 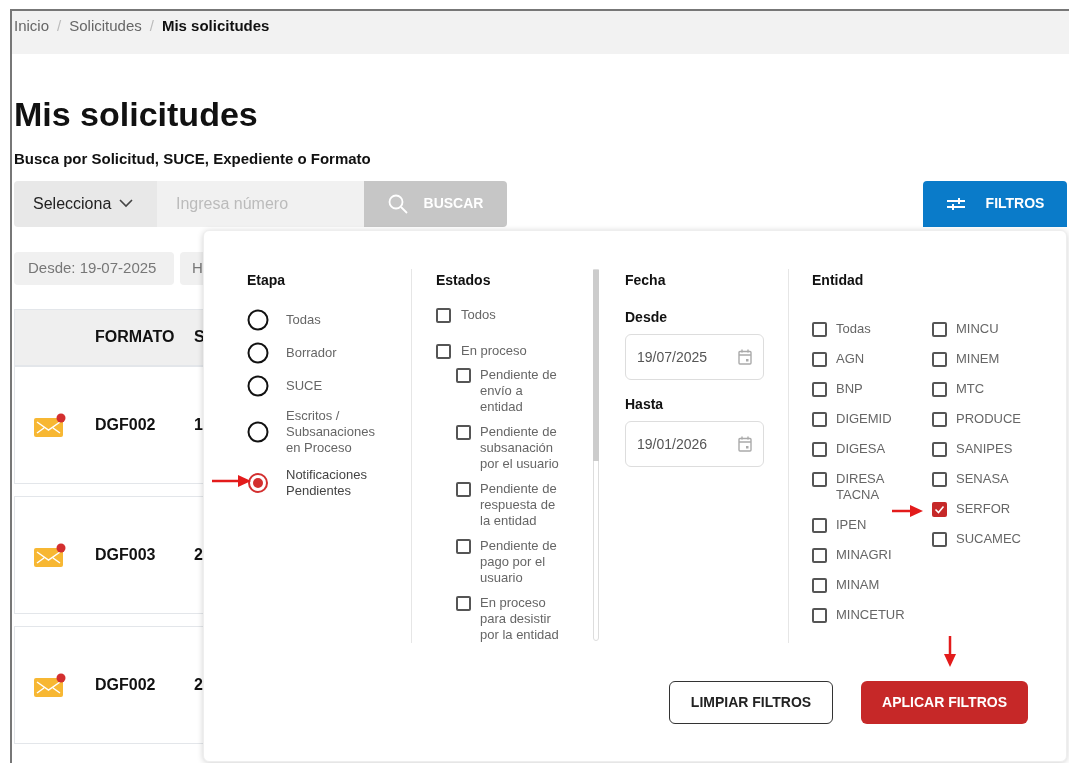 I want to click on checkbox-label: Todos, so click(x=478, y=315).